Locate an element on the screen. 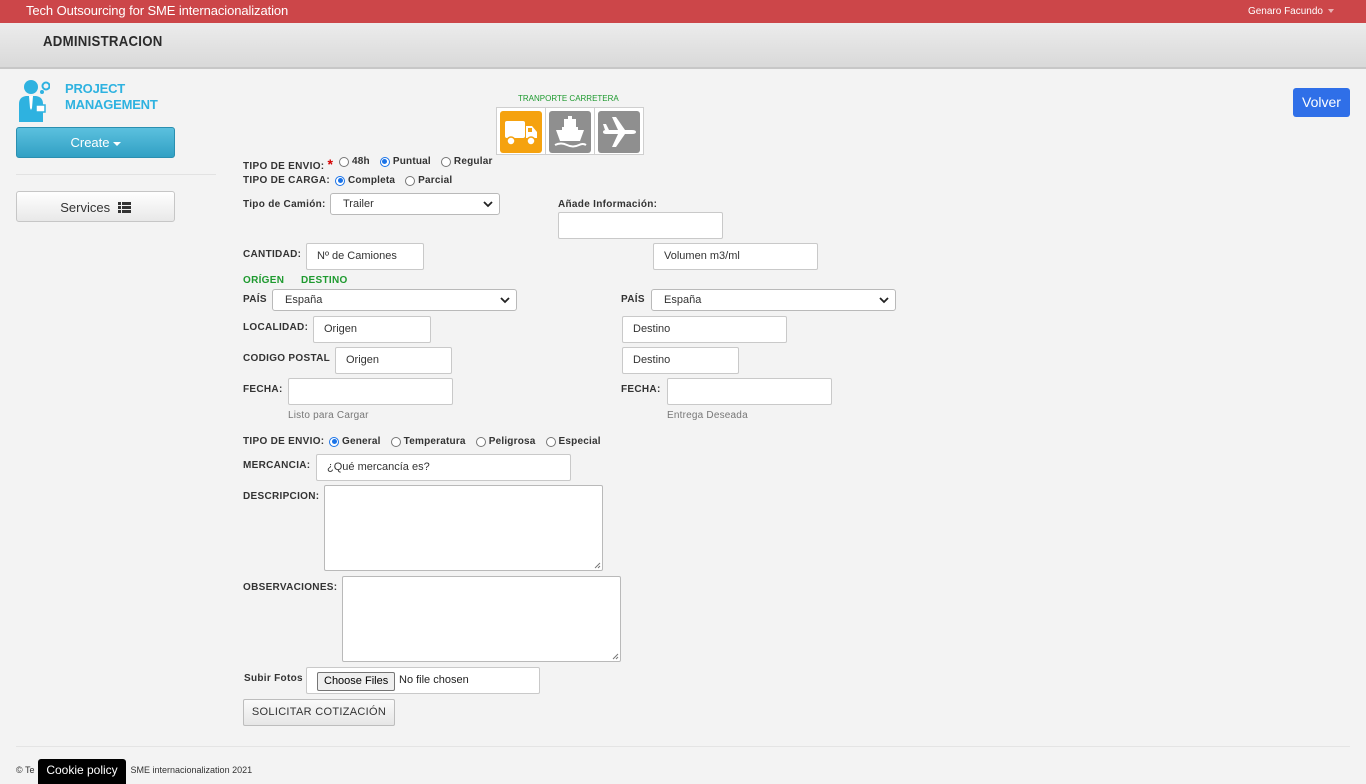 The image size is (1366, 784). codigo-postal-label: CODIGO POSTAL is located at coordinates (287, 358).